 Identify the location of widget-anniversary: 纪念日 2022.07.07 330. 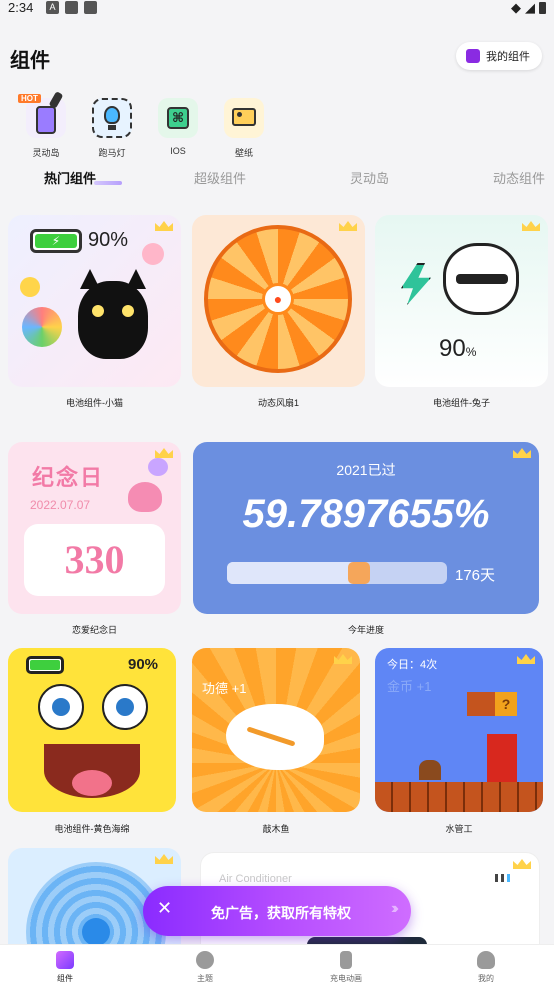
(94, 528).